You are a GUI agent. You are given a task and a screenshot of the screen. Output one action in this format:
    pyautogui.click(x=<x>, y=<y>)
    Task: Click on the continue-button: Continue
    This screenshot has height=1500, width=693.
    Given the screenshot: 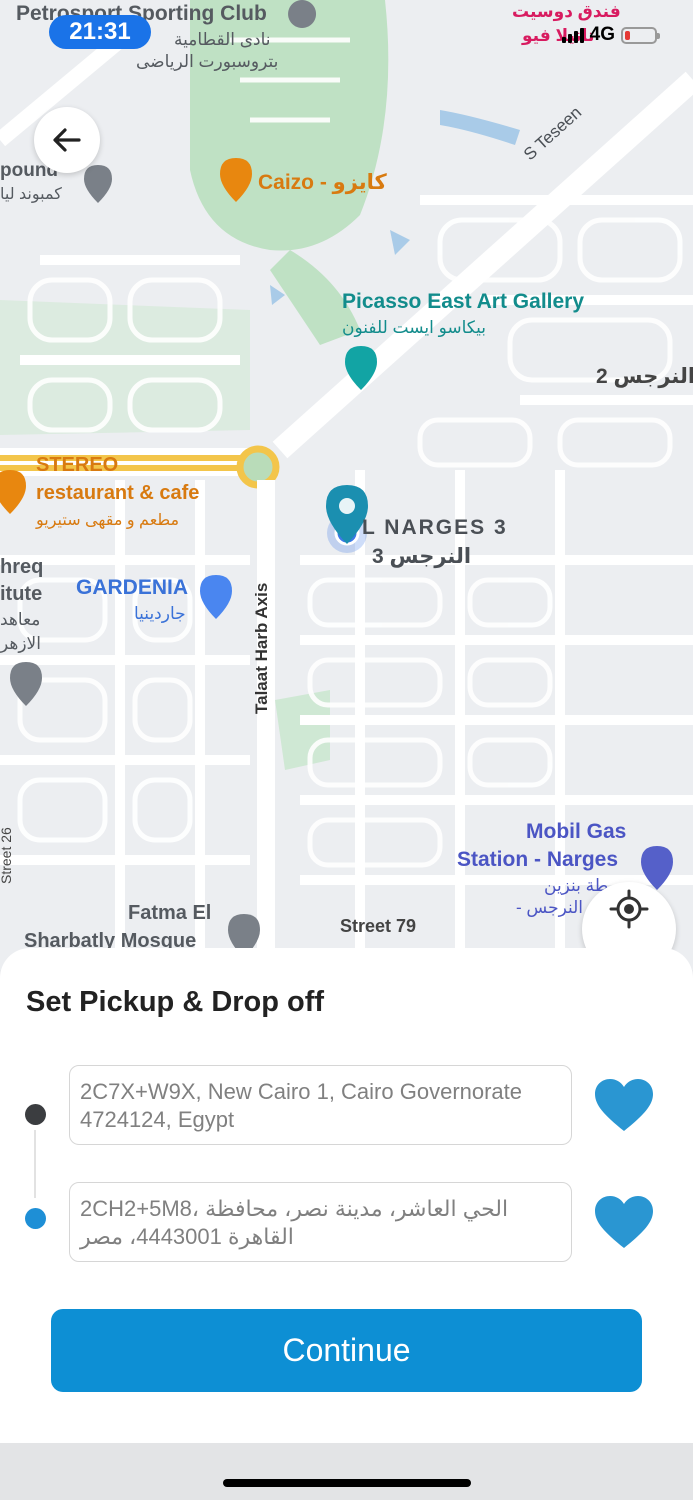 What is the action you would take?
    pyautogui.click(x=346, y=1350)
    